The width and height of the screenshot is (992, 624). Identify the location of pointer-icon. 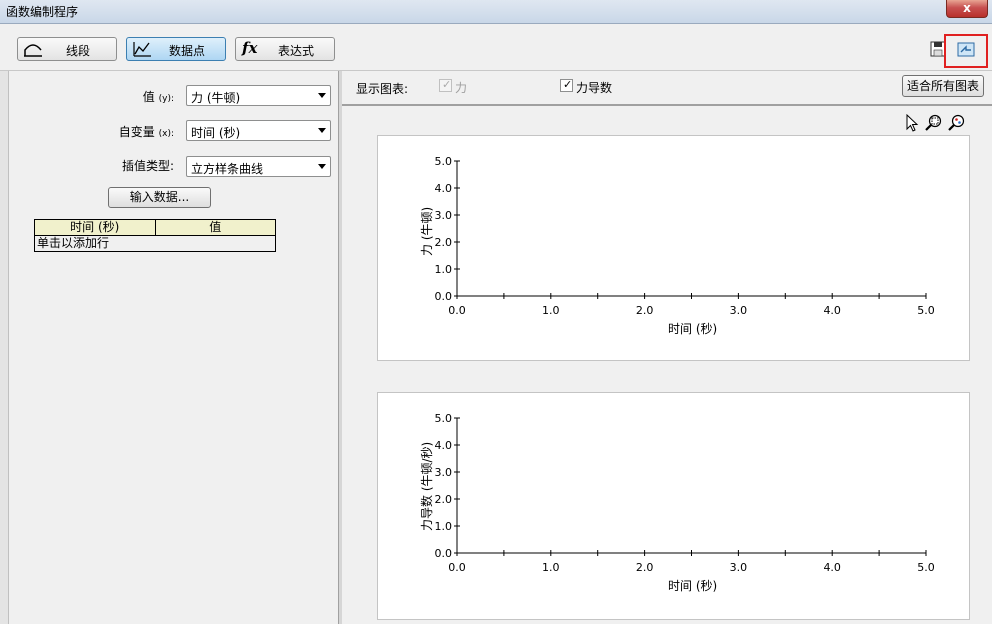
(912, 123).